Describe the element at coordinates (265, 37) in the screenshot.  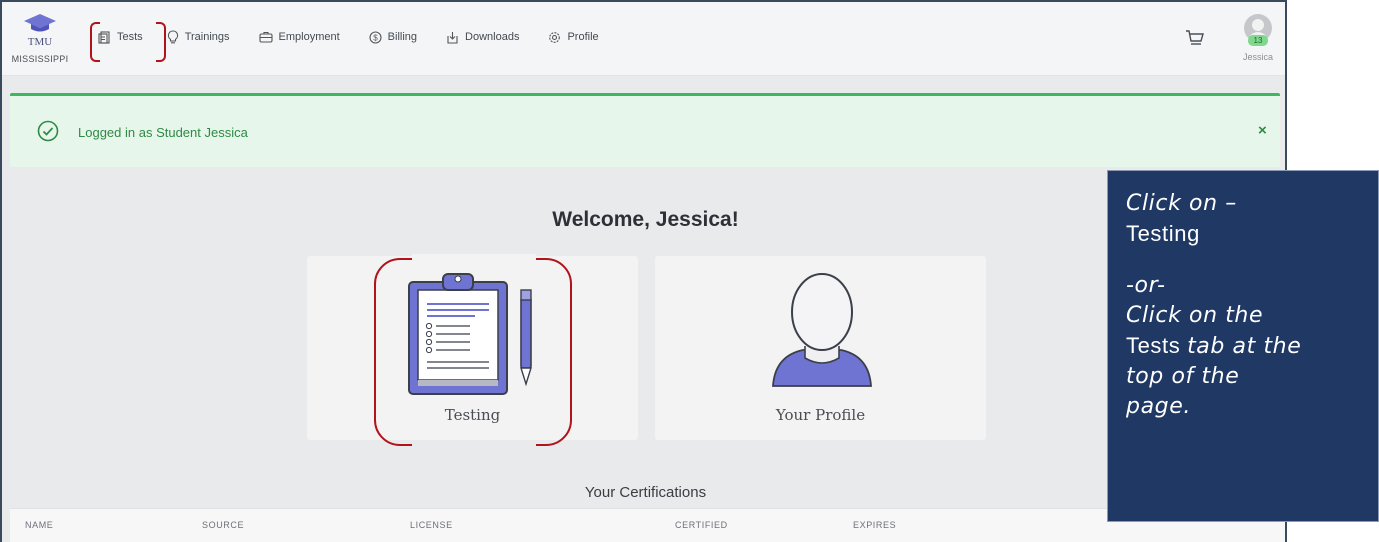
I see `briefcase-icon` at that location.